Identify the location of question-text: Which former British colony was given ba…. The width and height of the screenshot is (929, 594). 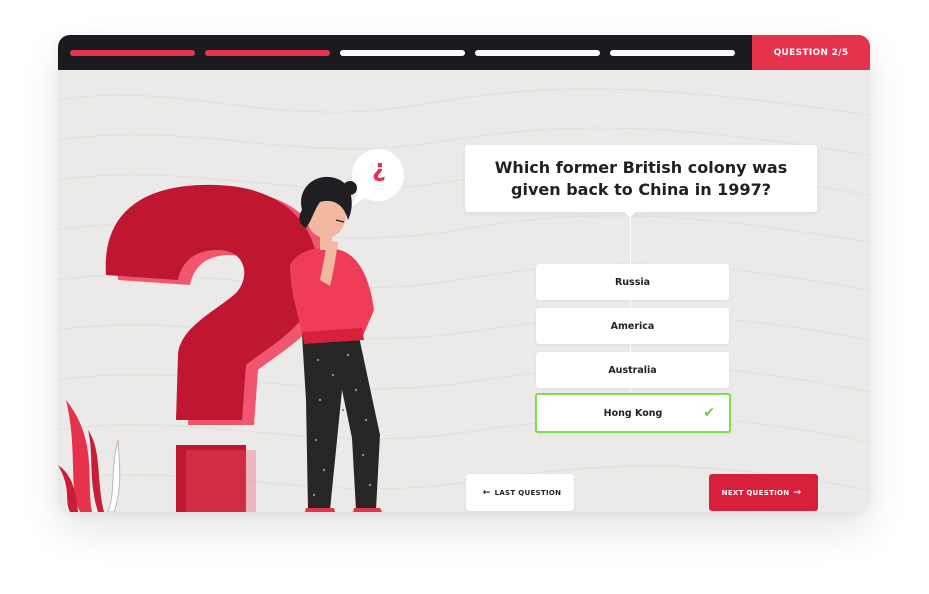
(641, 178).